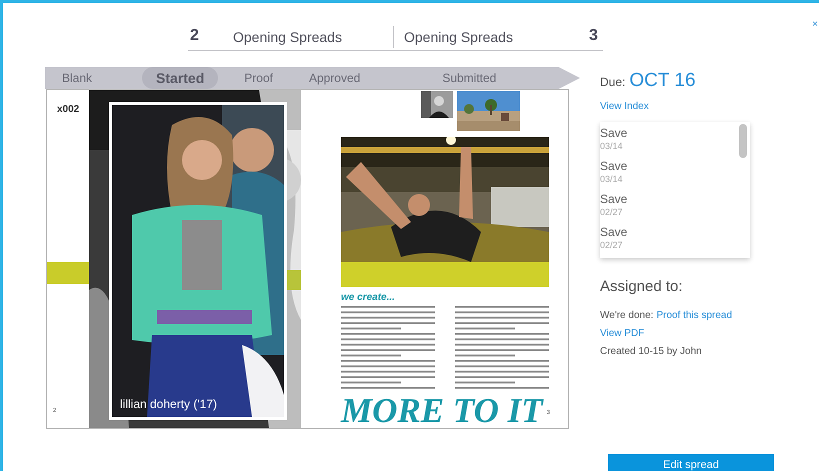  I want to click on page-code: x002, so click(68, 110).